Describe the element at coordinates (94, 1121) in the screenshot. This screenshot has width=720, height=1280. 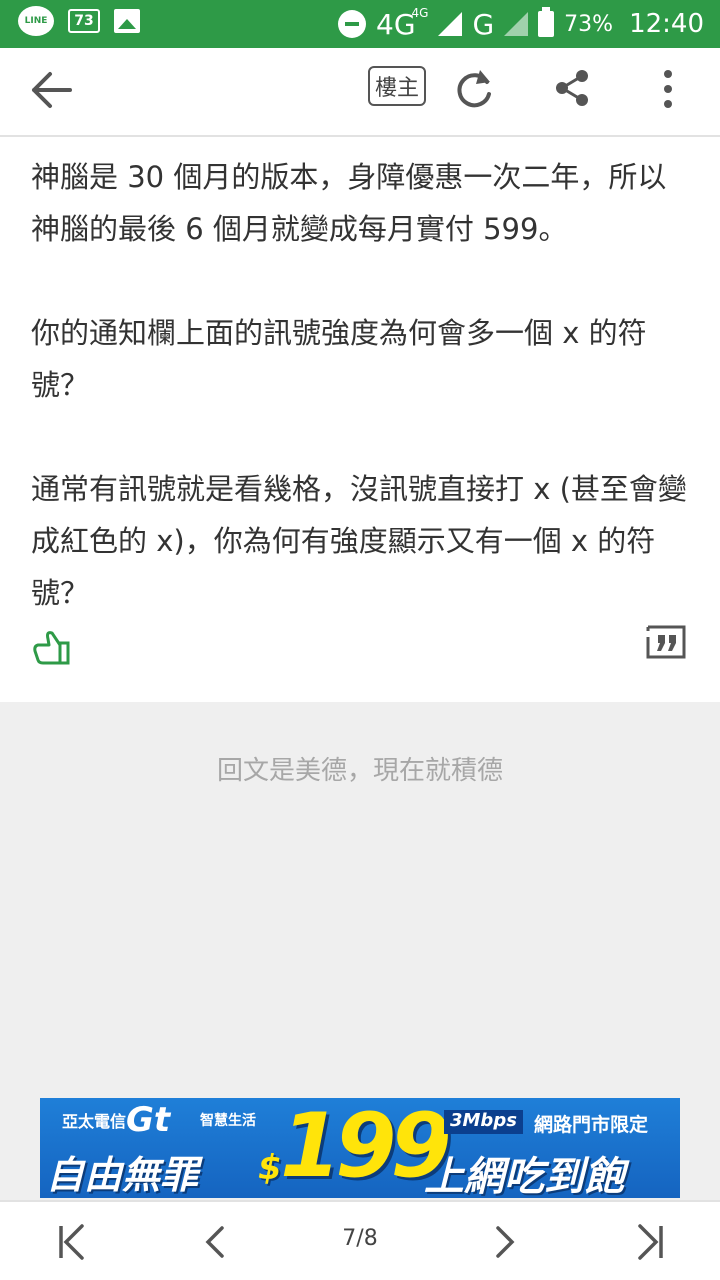
I see `ad-brand: 亞太電信` at that location.